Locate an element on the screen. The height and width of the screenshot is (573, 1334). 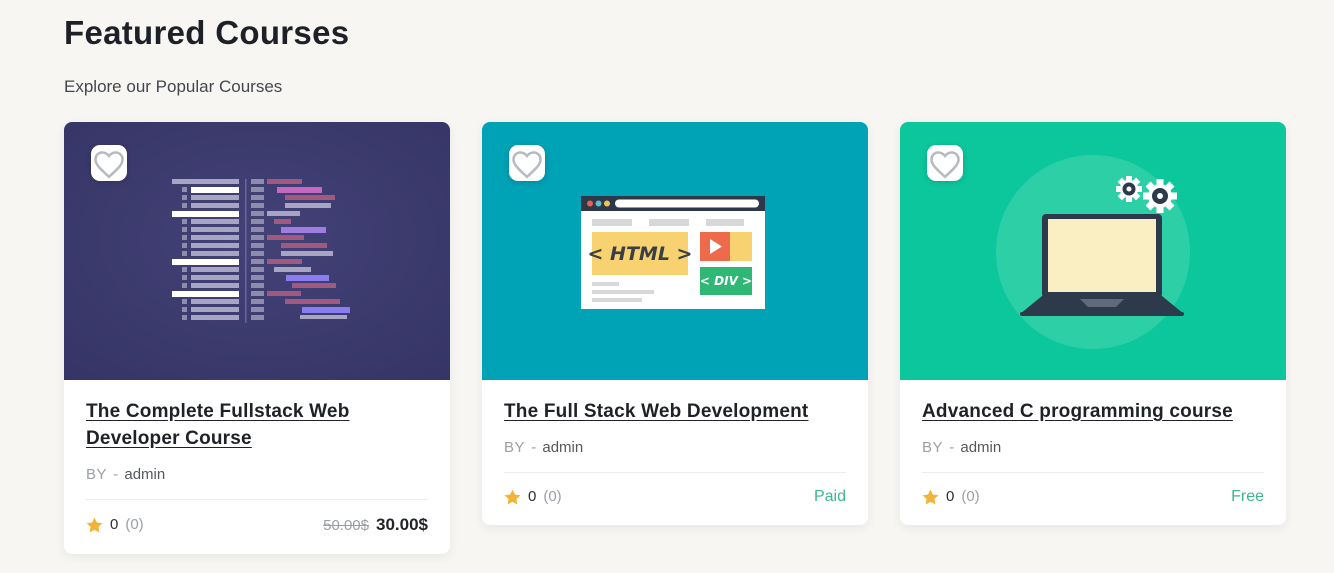
html-tag-label: < HTML > is located at coordinates (640, 254).